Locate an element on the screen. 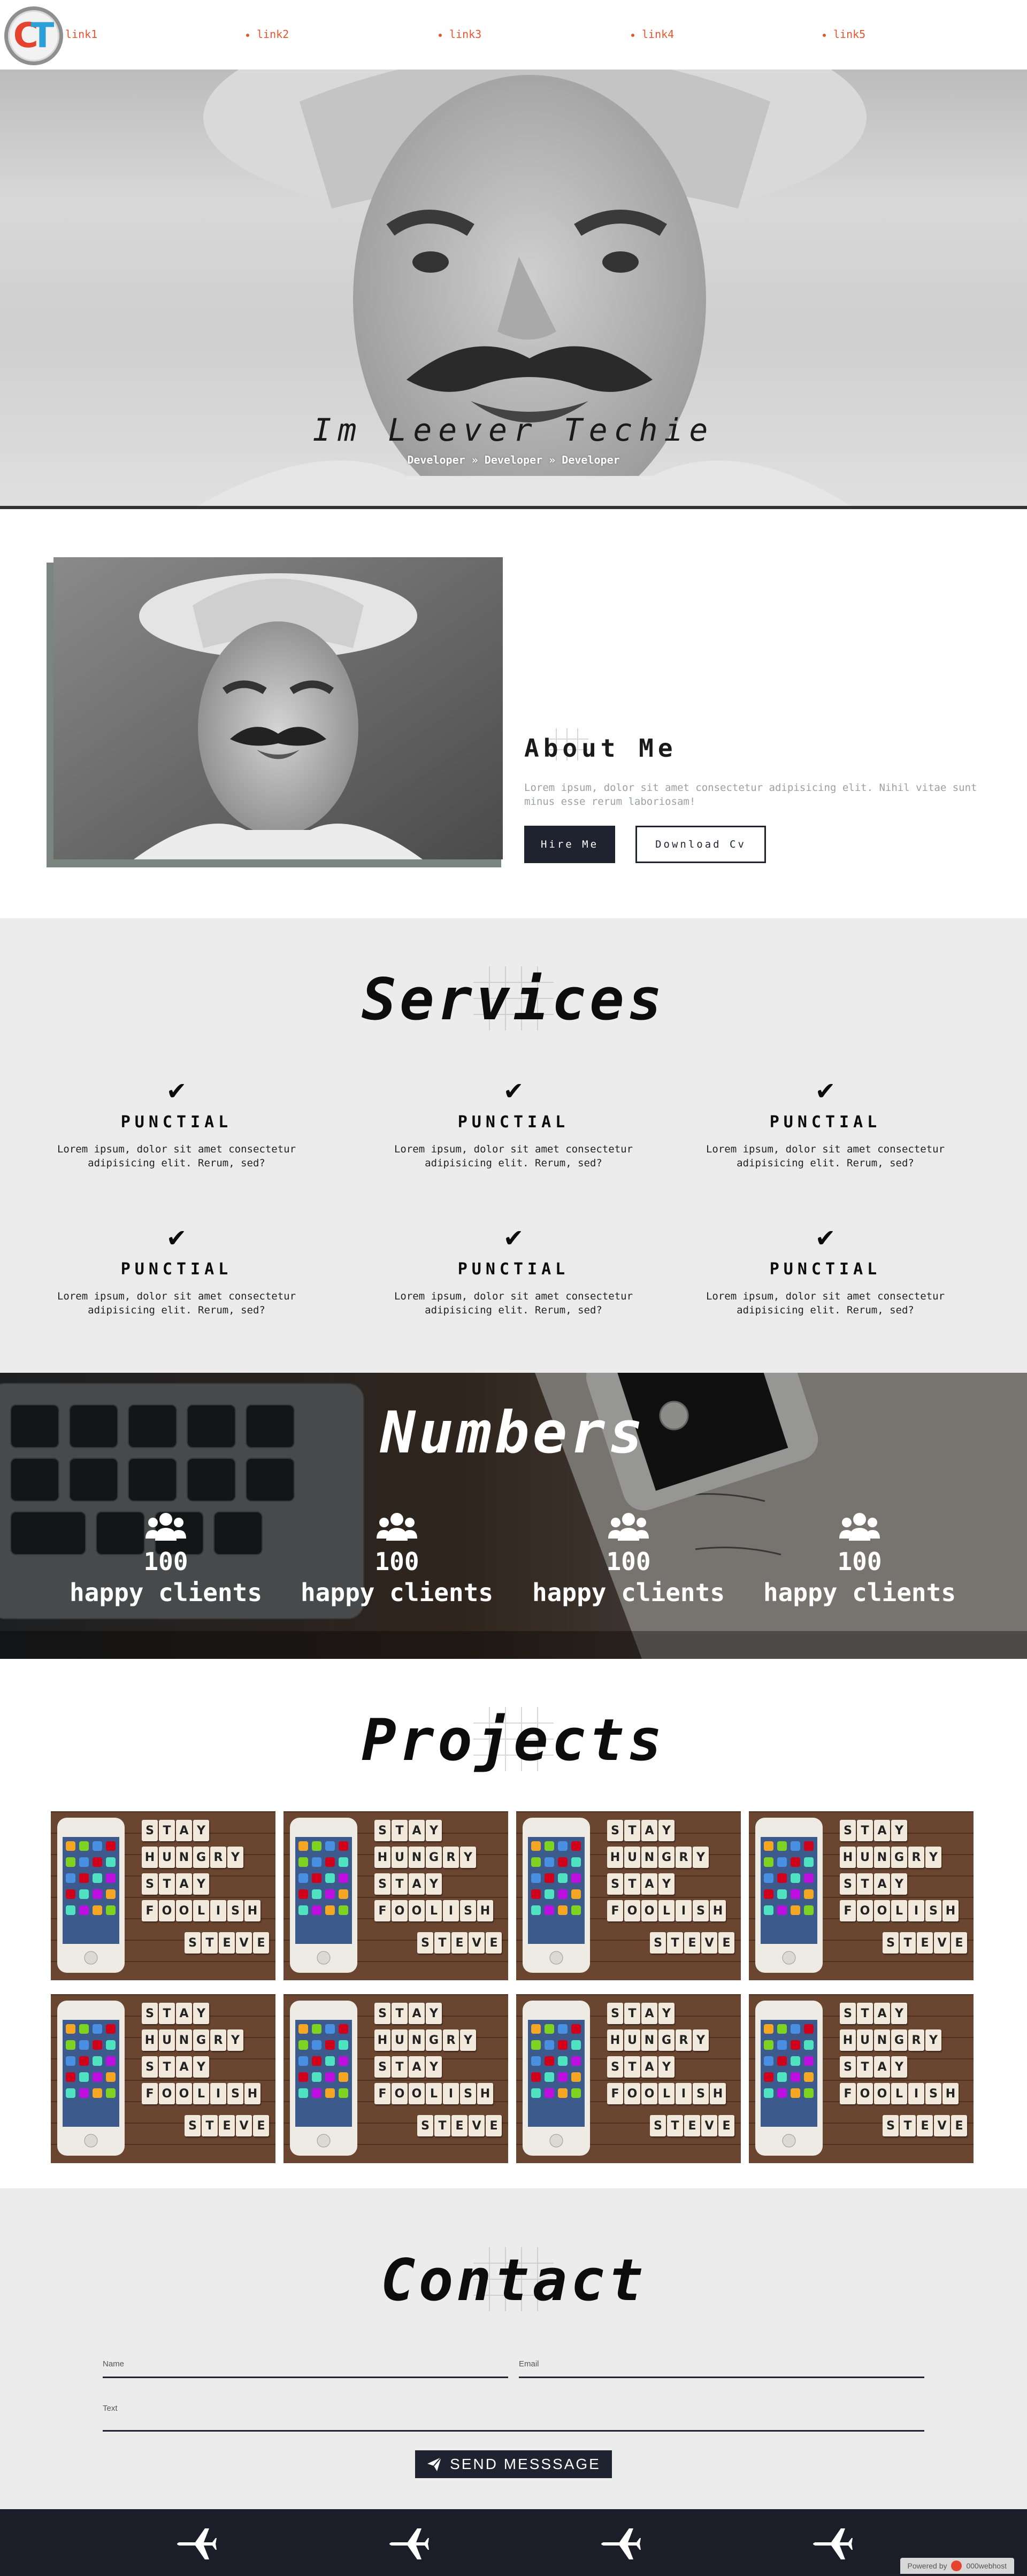  site-logo: CT is located at coordinates (33, 35).